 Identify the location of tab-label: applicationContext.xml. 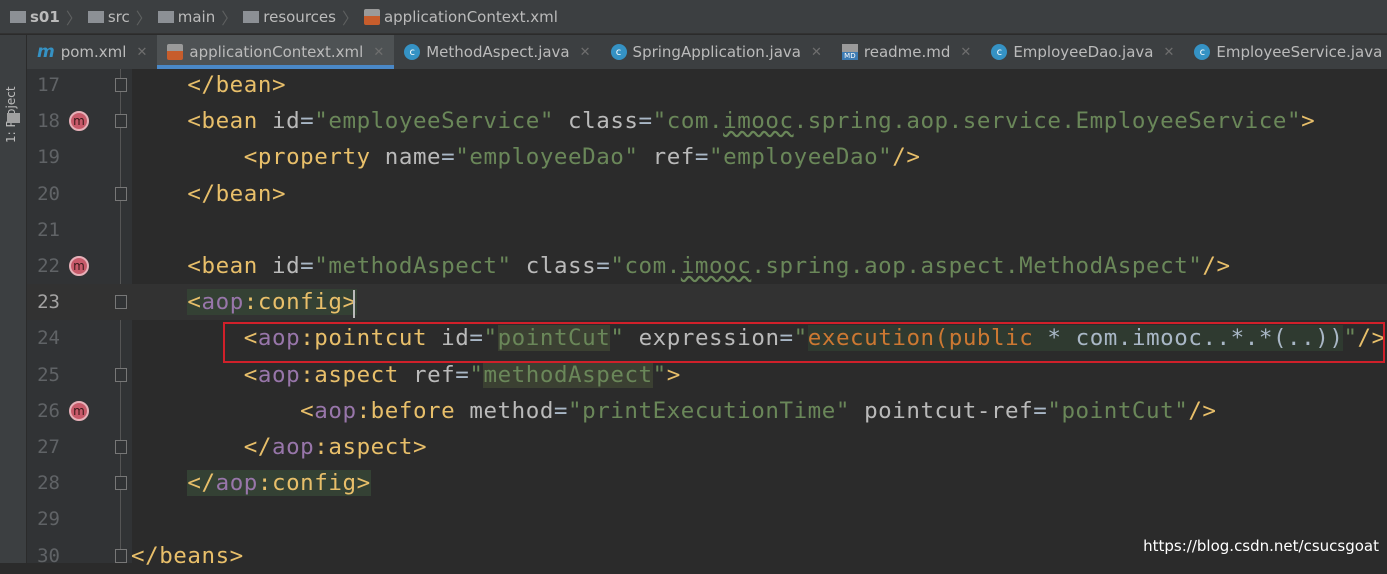
(276, 52).